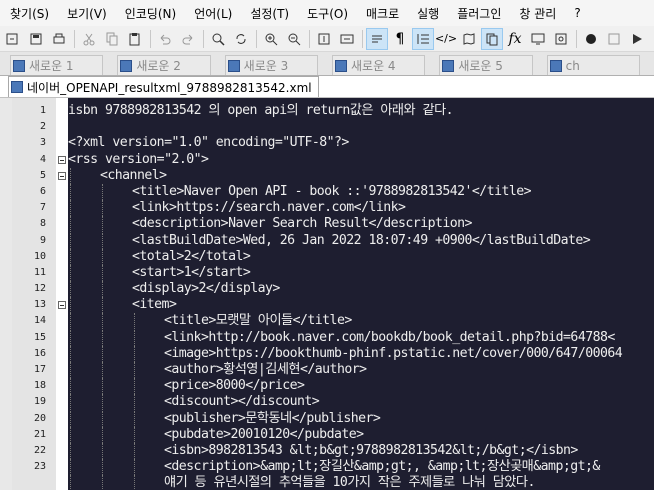 The image size is (654, 490). What do you see at coordinates (258, 321) in the screenshot?
I see `code-text: <title>모랫말 아이들</title>` at bounding box center [258, 321].